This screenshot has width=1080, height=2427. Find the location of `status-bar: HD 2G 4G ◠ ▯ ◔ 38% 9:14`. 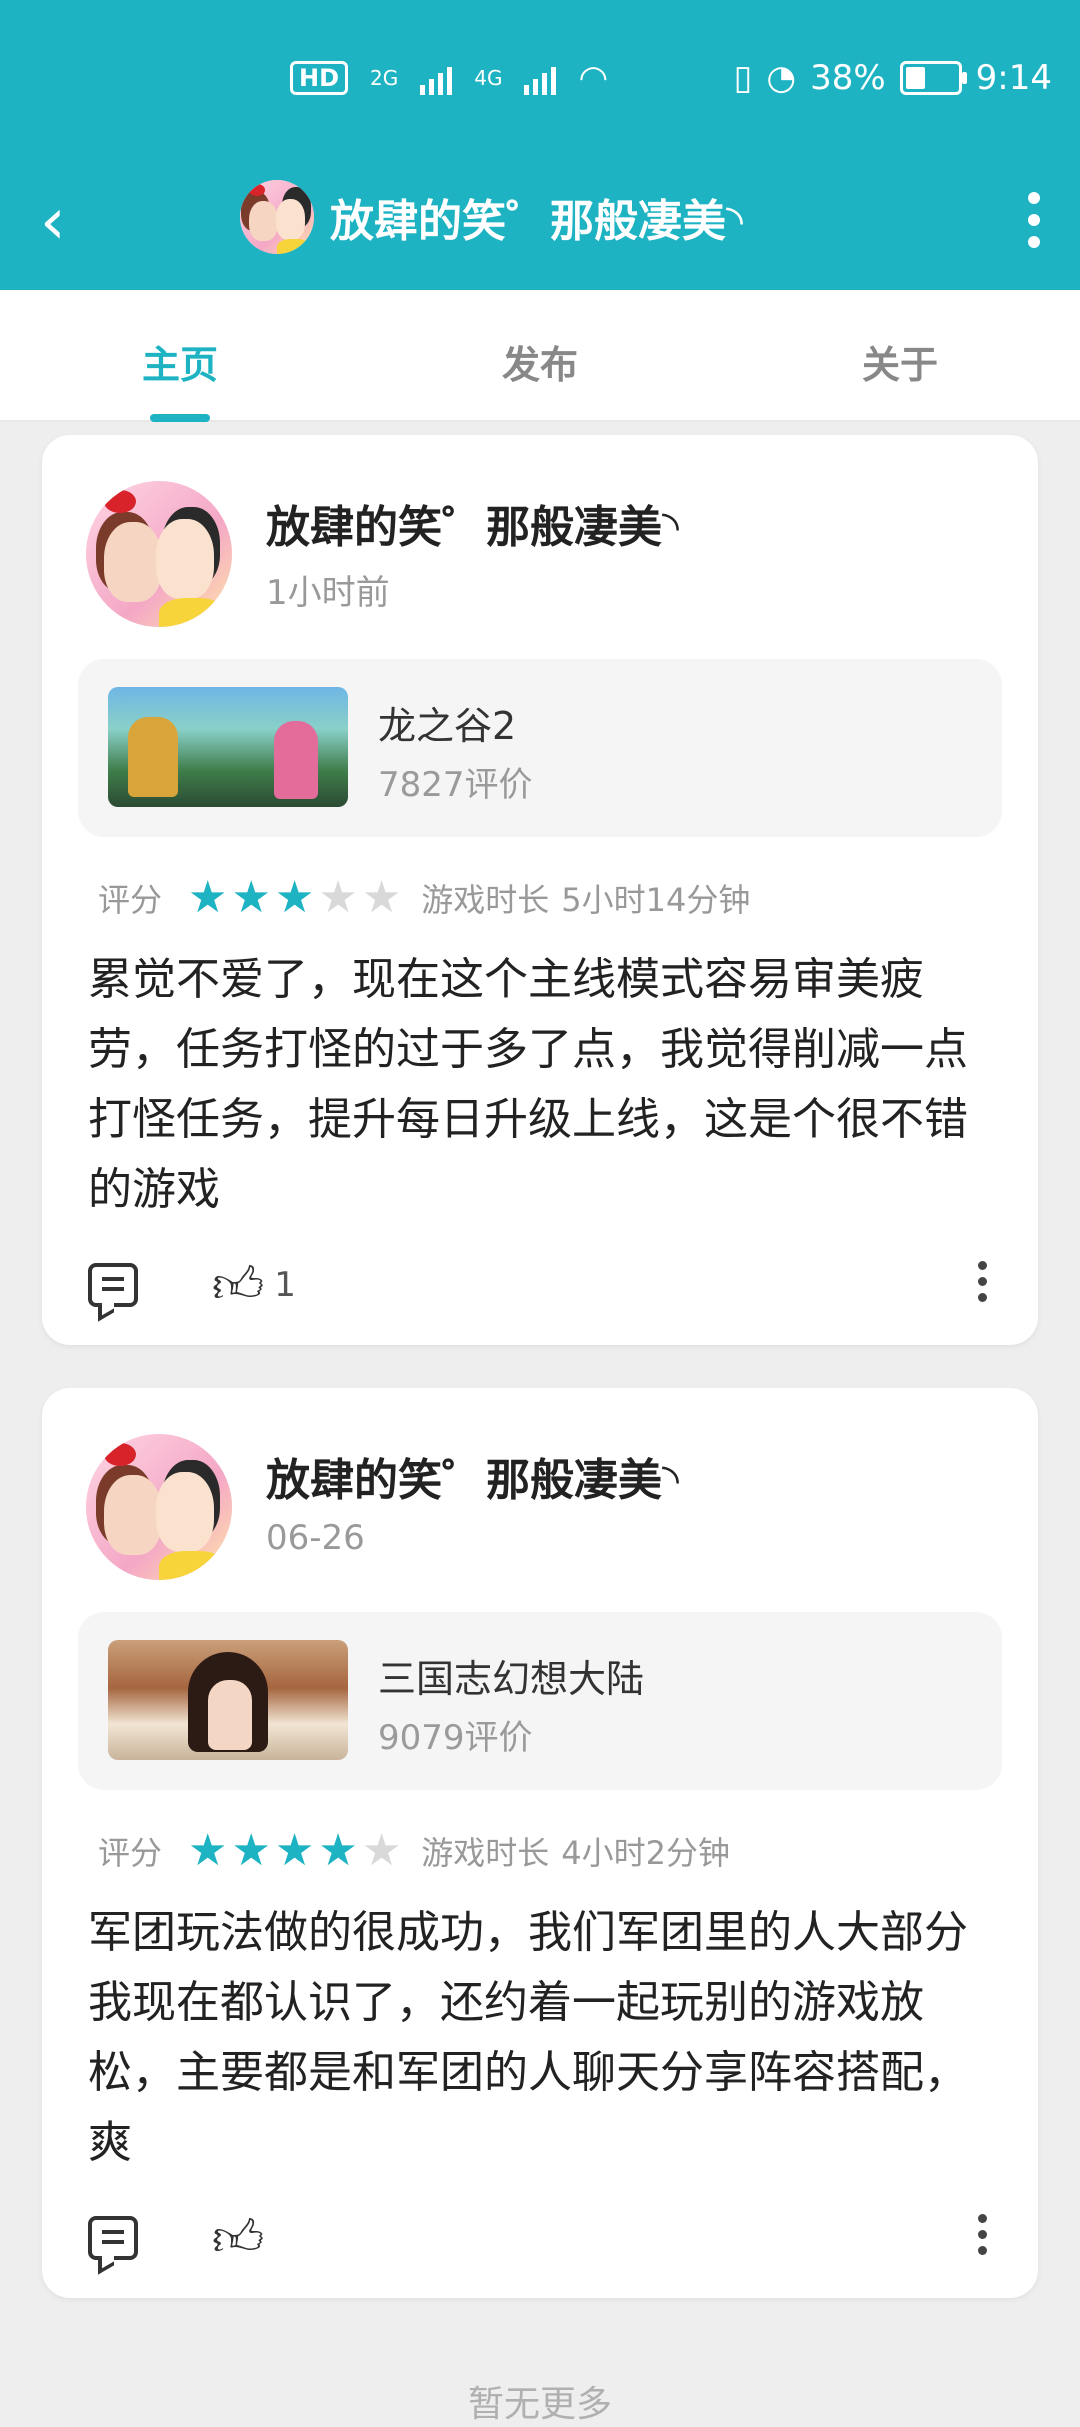

status-bar: HD 2G 4G ◠ ▯ ◔ 38% 9:14 is located at coordinates (540, 80).